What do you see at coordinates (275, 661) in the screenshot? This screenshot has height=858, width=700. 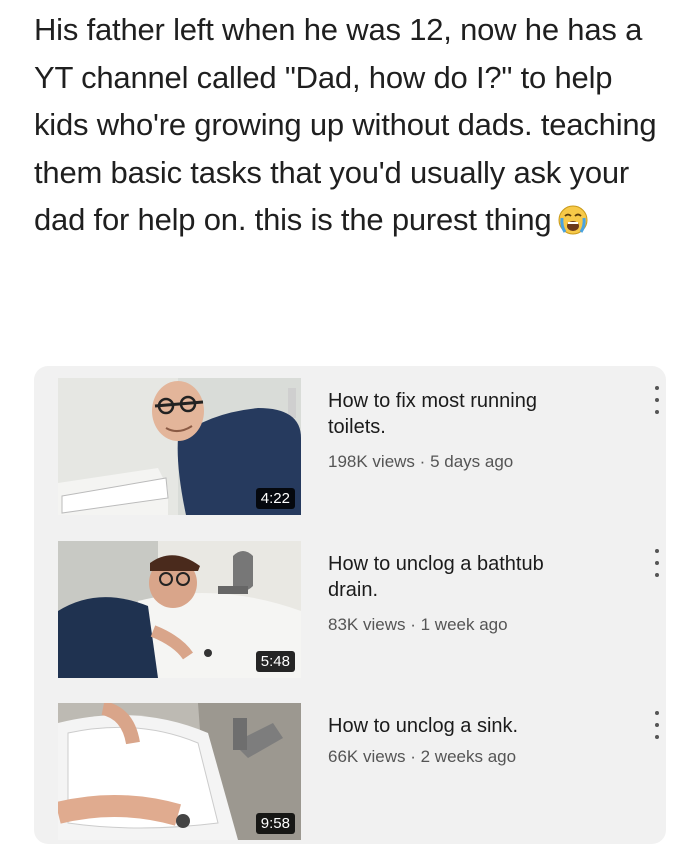 I see `video-duration: 5:48` at bounding box center [275, 661].